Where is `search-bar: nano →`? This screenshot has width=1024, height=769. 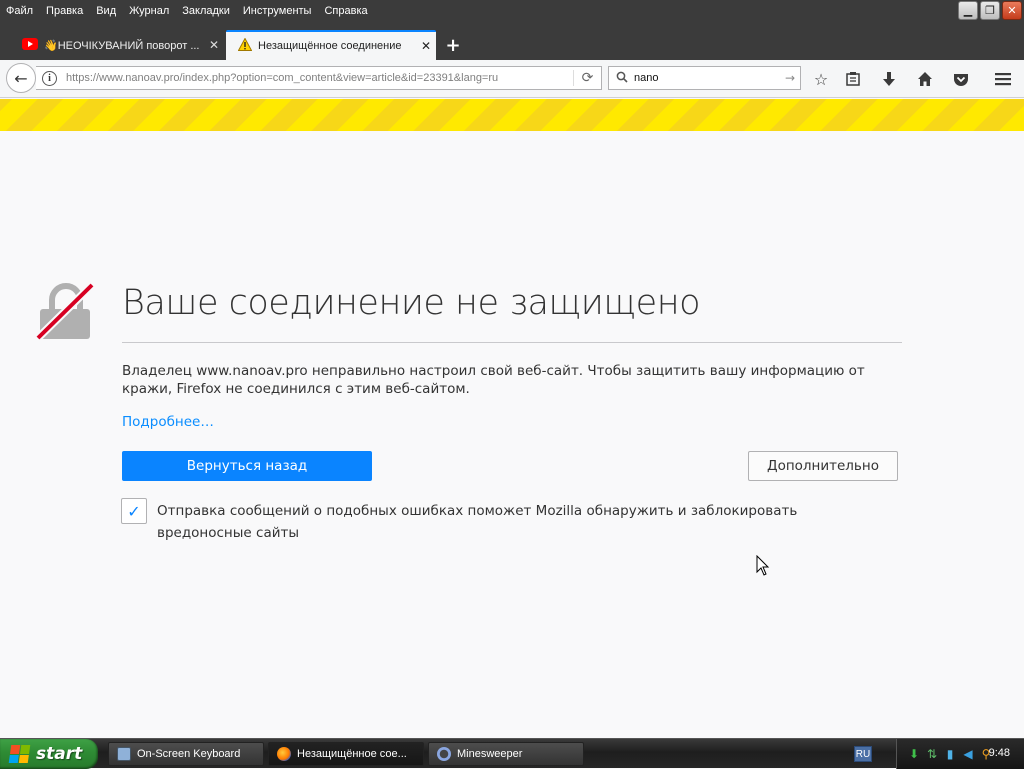 search-bar: nano → is located at coordinates (704, 78).